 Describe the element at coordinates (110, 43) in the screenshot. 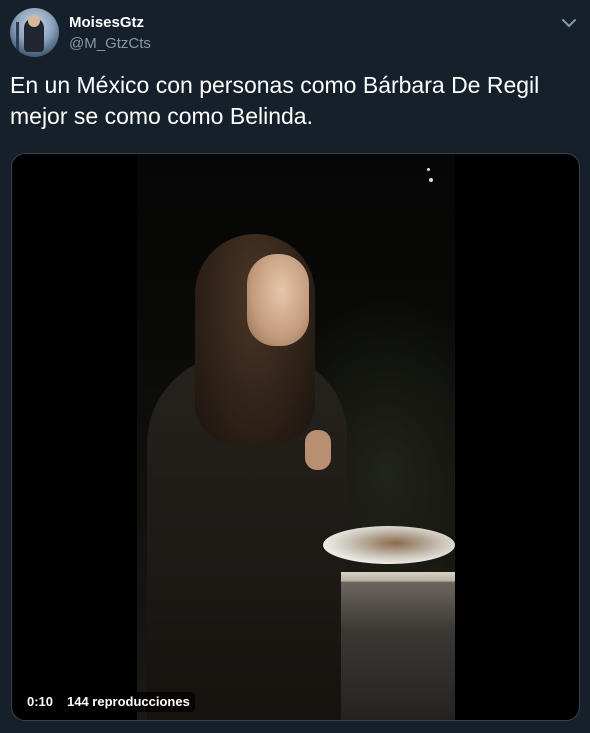

I see `author-handle: @M_GtzCts` at that location.